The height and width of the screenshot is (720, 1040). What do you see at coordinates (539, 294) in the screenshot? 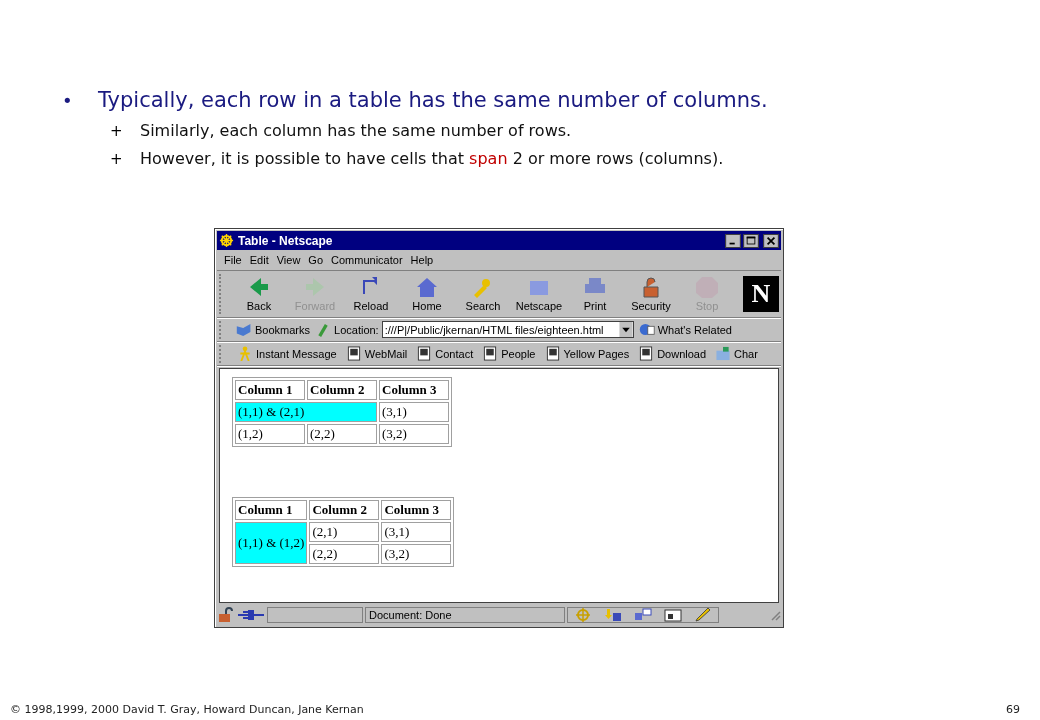
I see `toolbar-button: Netscape` at bounding box center [539, 294].